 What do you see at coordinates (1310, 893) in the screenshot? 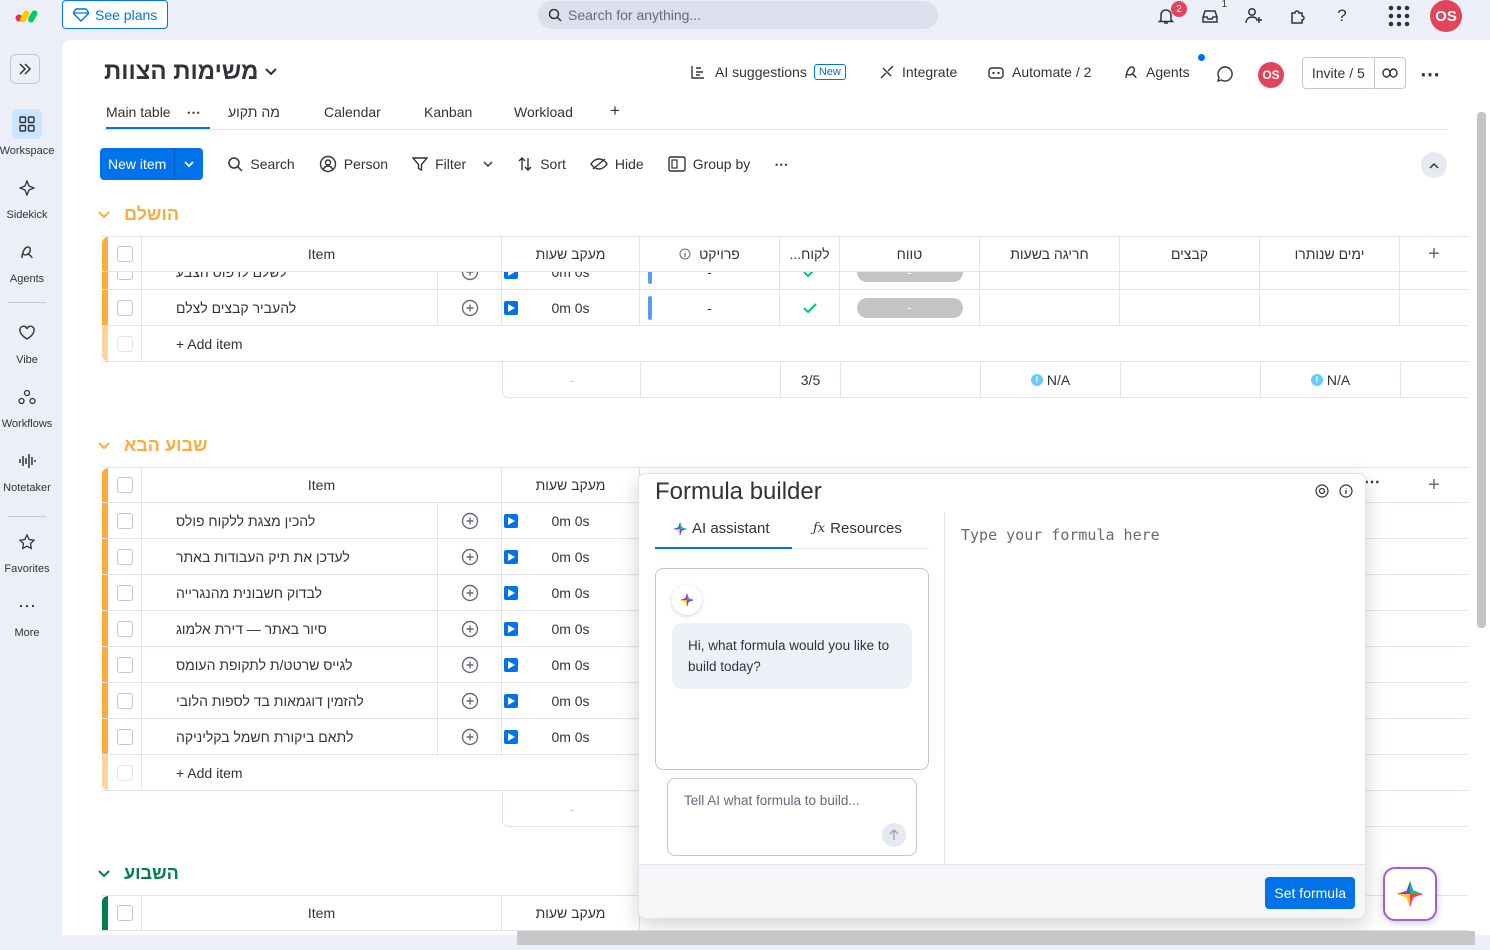
I see `set-formula-button: Set formula` at bounding box center [1310, 893].